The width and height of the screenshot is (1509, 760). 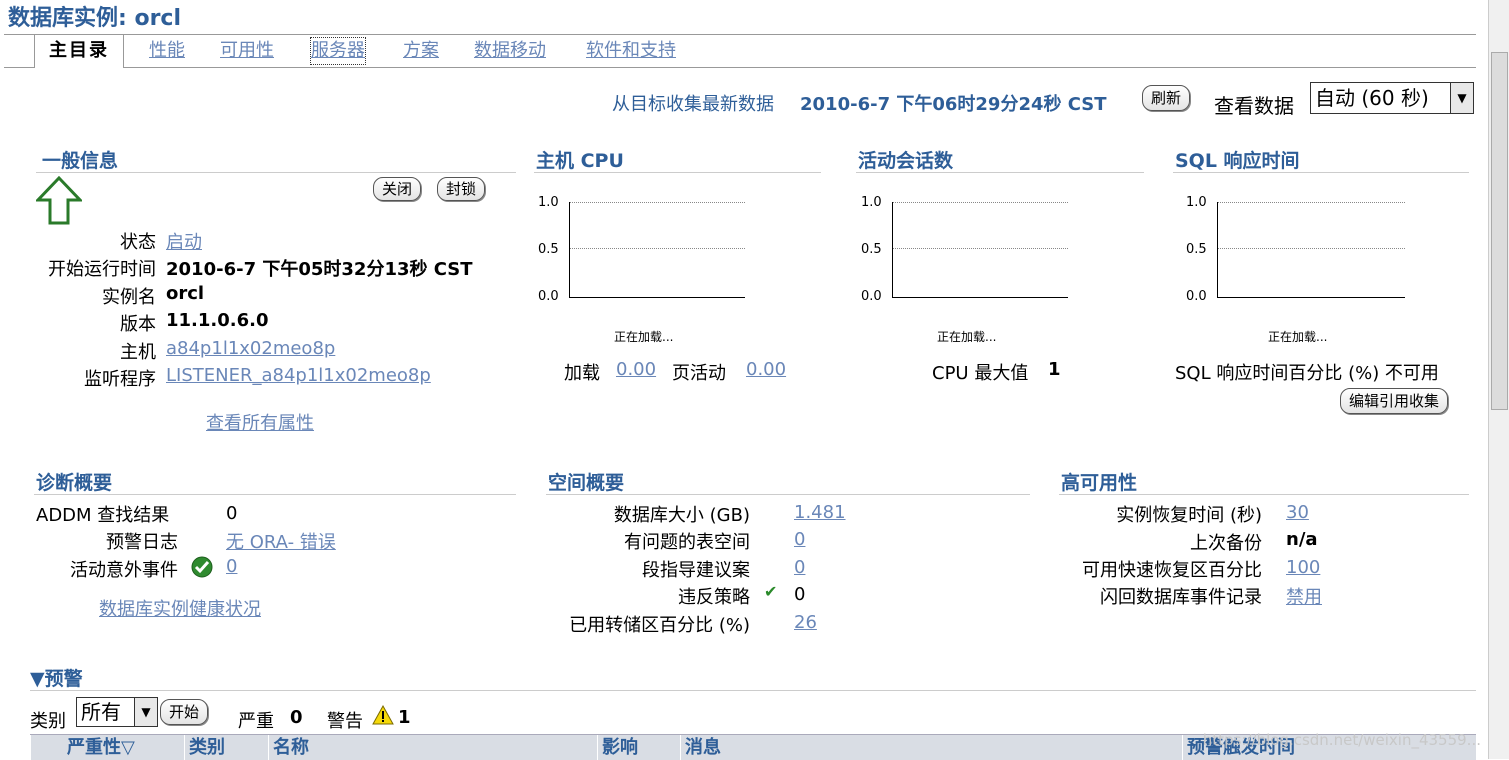 What do you see at coordinates (338, 51) in the screenshot?
I see `tab-server: 服务器` at bounding box center [338, 51].